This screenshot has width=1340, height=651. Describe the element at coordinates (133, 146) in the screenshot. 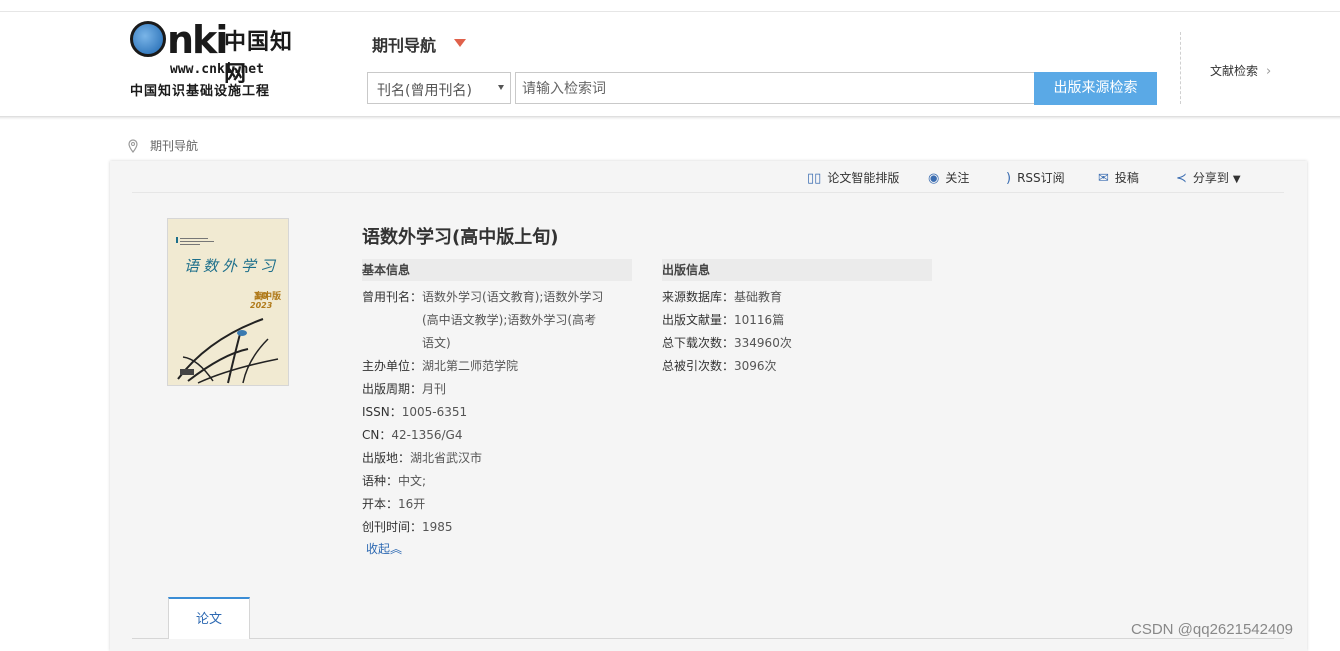

I see `location-pin-icon` at that location.